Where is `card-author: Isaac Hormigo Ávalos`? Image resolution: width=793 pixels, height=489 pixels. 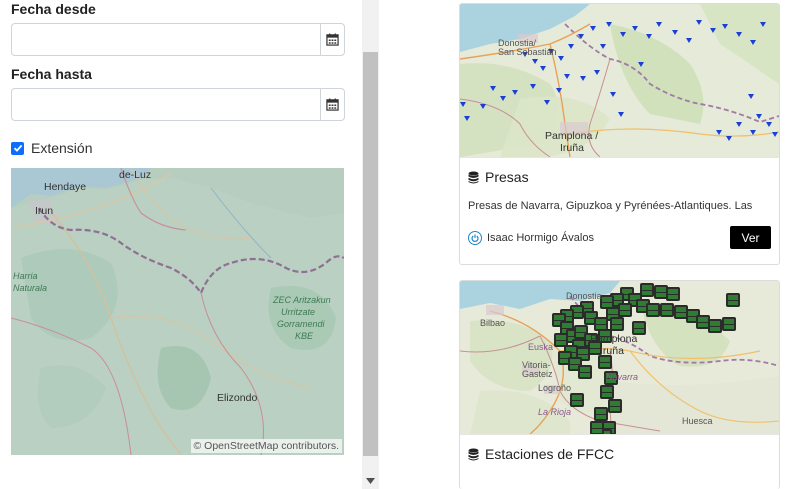 card-author: Isaac Hormigo Ávalos is located at coordinates (531, 237).